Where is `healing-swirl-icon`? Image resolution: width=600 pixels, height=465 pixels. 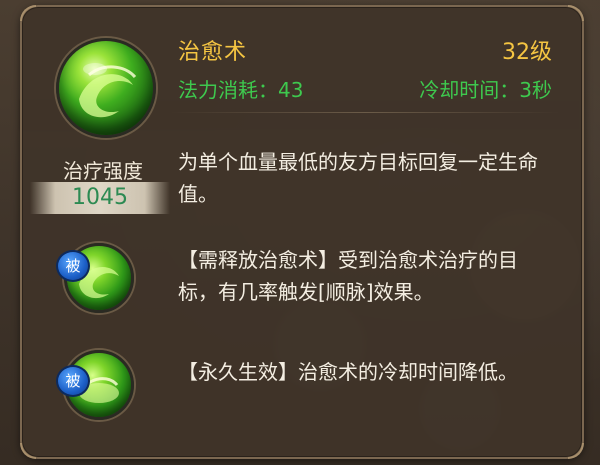 healing-swirl-icon is located at coordinates (108, 90).